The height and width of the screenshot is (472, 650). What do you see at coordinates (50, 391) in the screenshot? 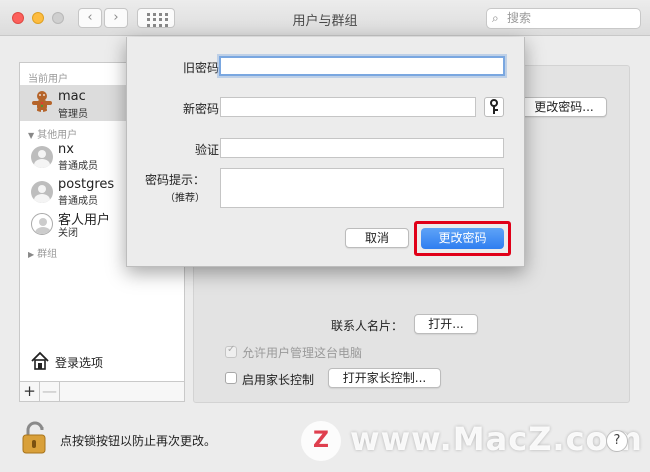
I see `remove-user-button: —` at bounding box center [50, 391].